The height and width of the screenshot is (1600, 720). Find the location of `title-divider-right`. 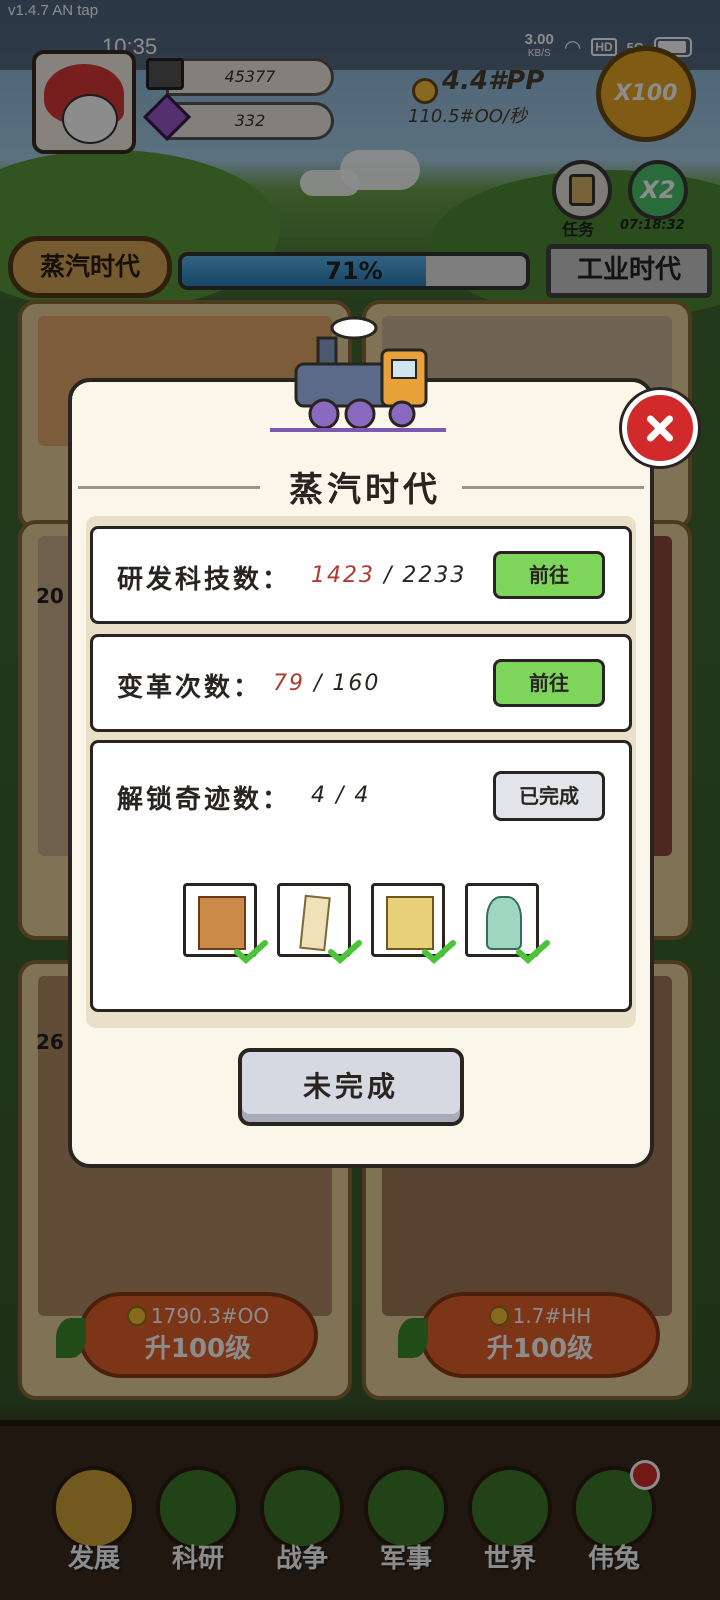

title-divider-right is located at coordinates (553, 487).